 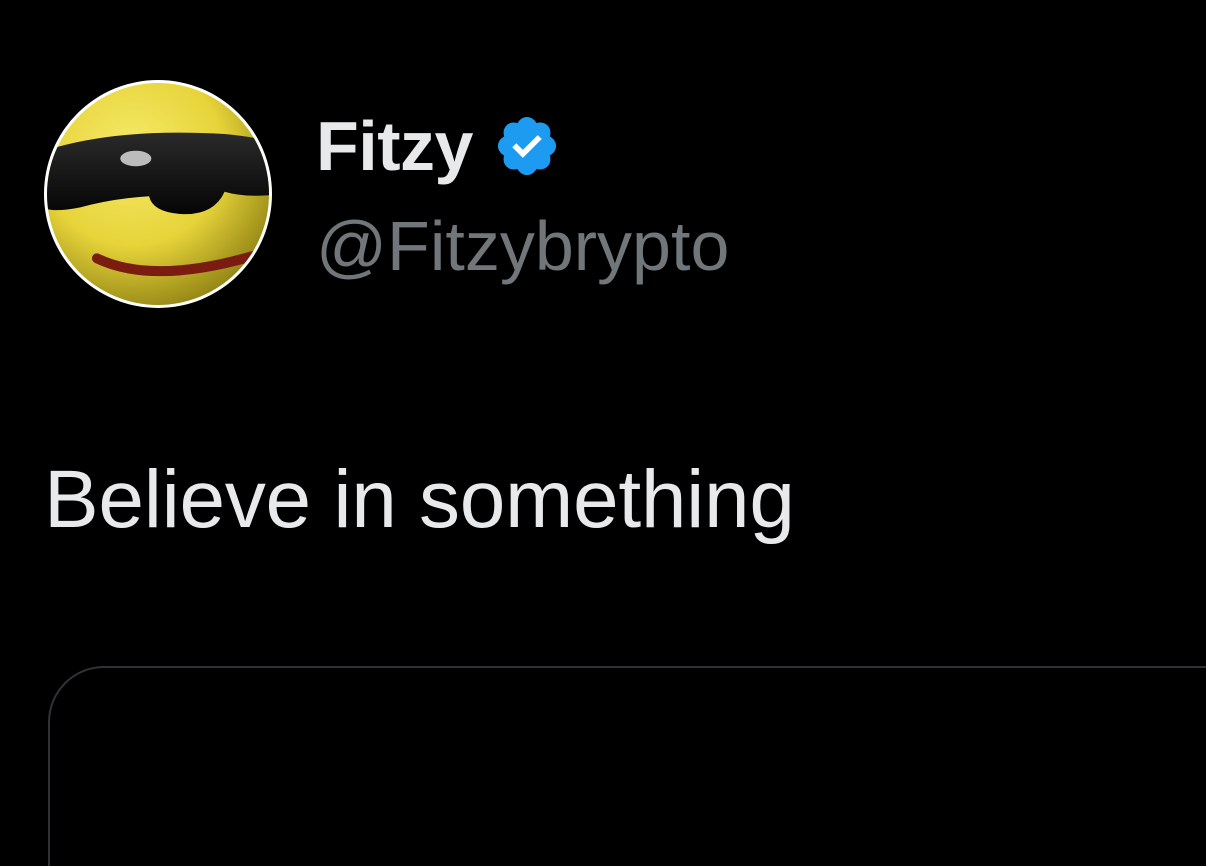 I want to click on tweet-text: Believe in something, so click(x=419, y=499).